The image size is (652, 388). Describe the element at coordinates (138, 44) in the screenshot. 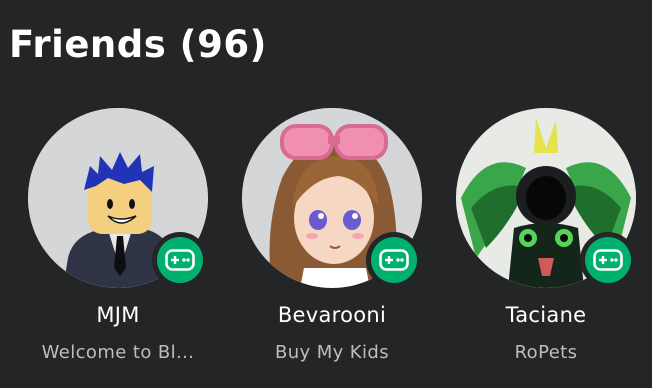

I see `friends-header: Friends (96)` at that location.